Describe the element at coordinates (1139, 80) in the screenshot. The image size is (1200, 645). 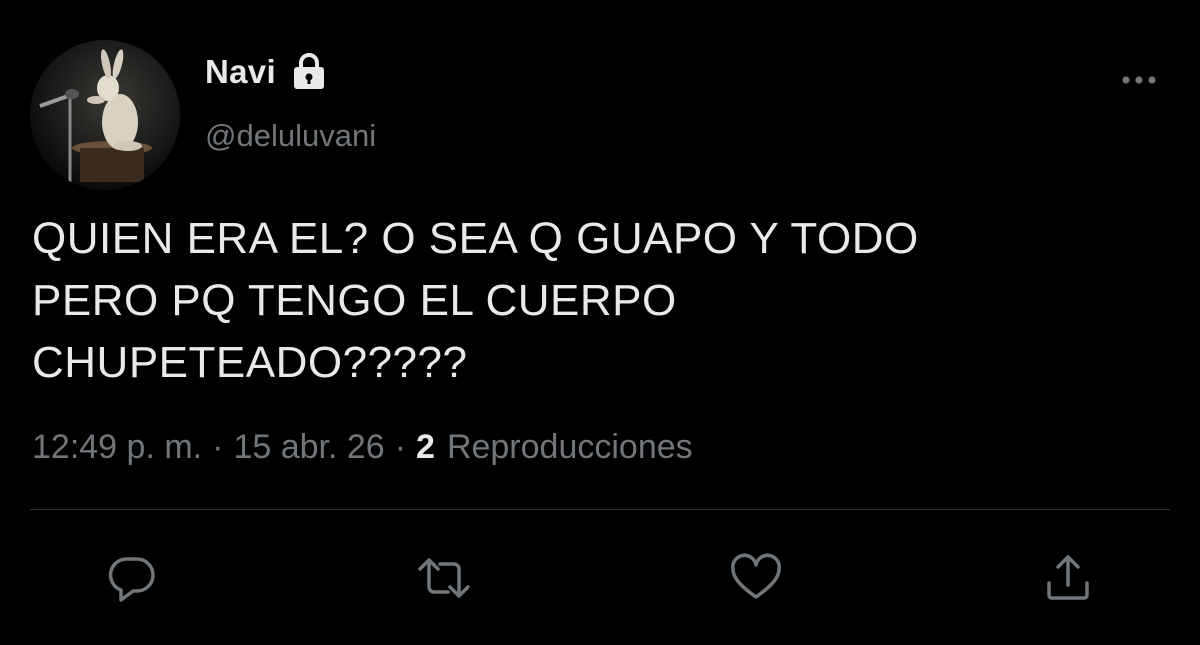
I see `more-options-icon` at that location.